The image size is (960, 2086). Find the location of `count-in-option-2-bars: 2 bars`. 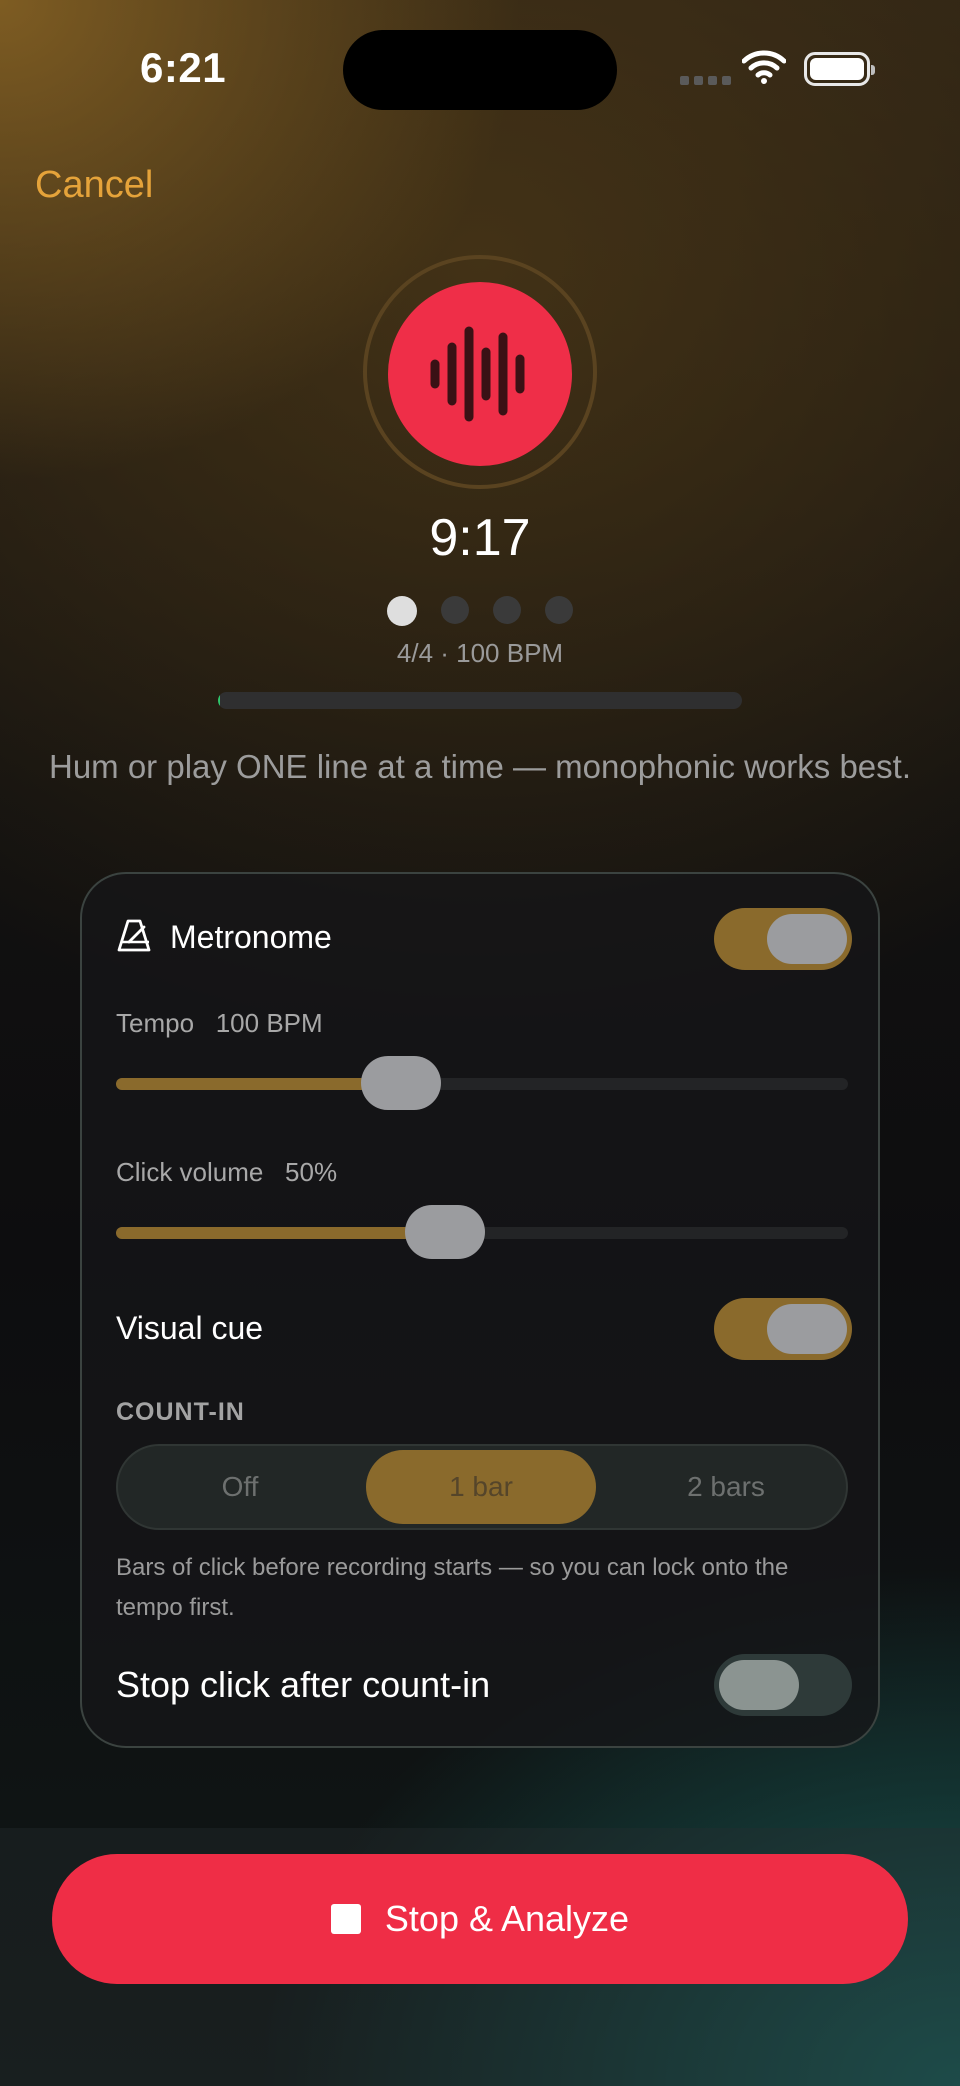

count-in-option-2-bars: 2 bars is located at coordinates (726, 1487).